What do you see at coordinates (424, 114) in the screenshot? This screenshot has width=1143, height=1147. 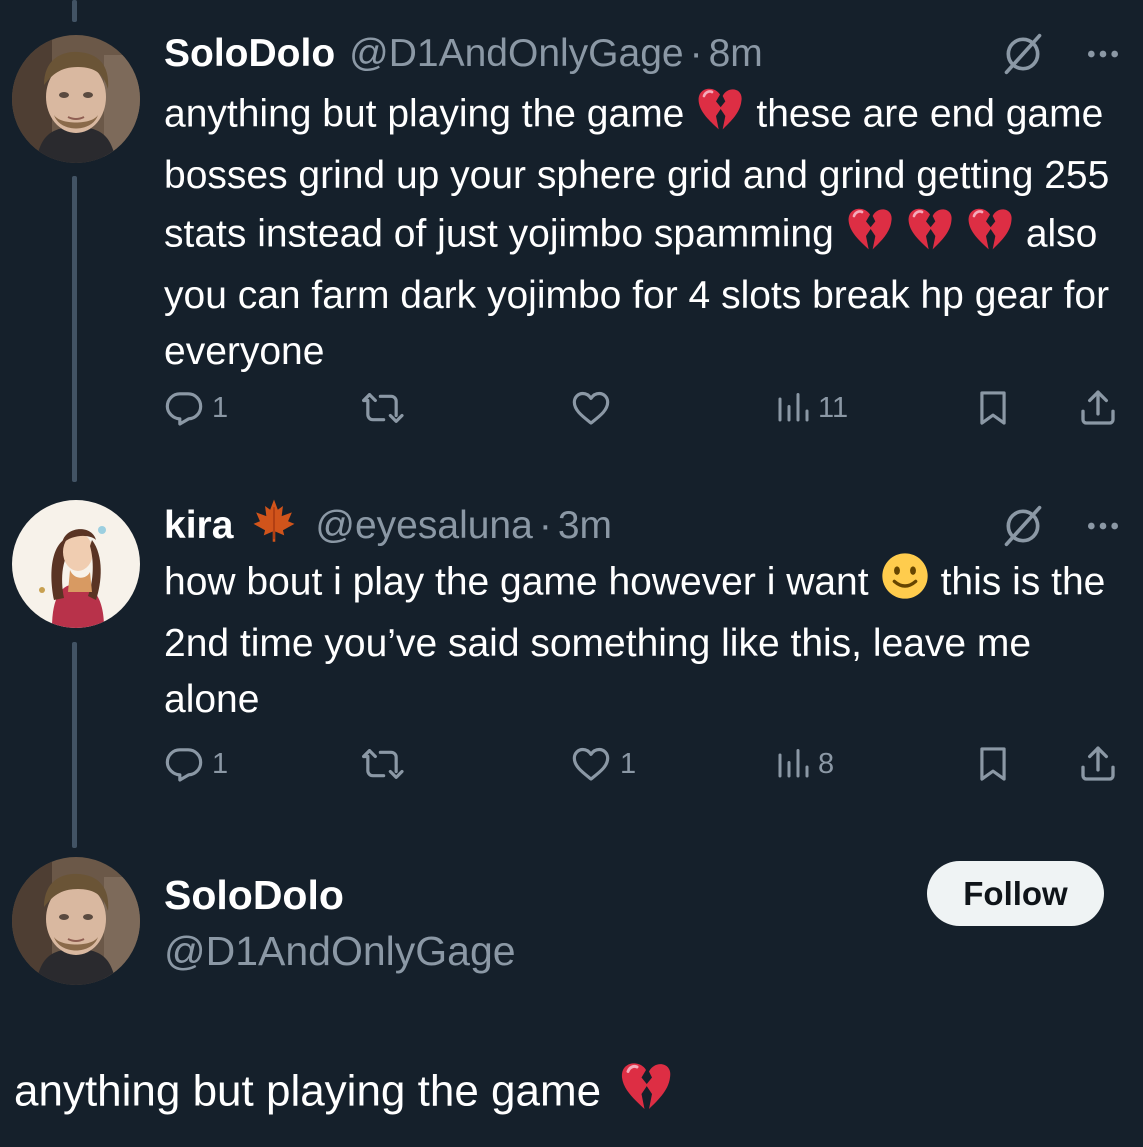 I see `tweet-text-part: anything but playing the game` at bounding box center [424, 114].